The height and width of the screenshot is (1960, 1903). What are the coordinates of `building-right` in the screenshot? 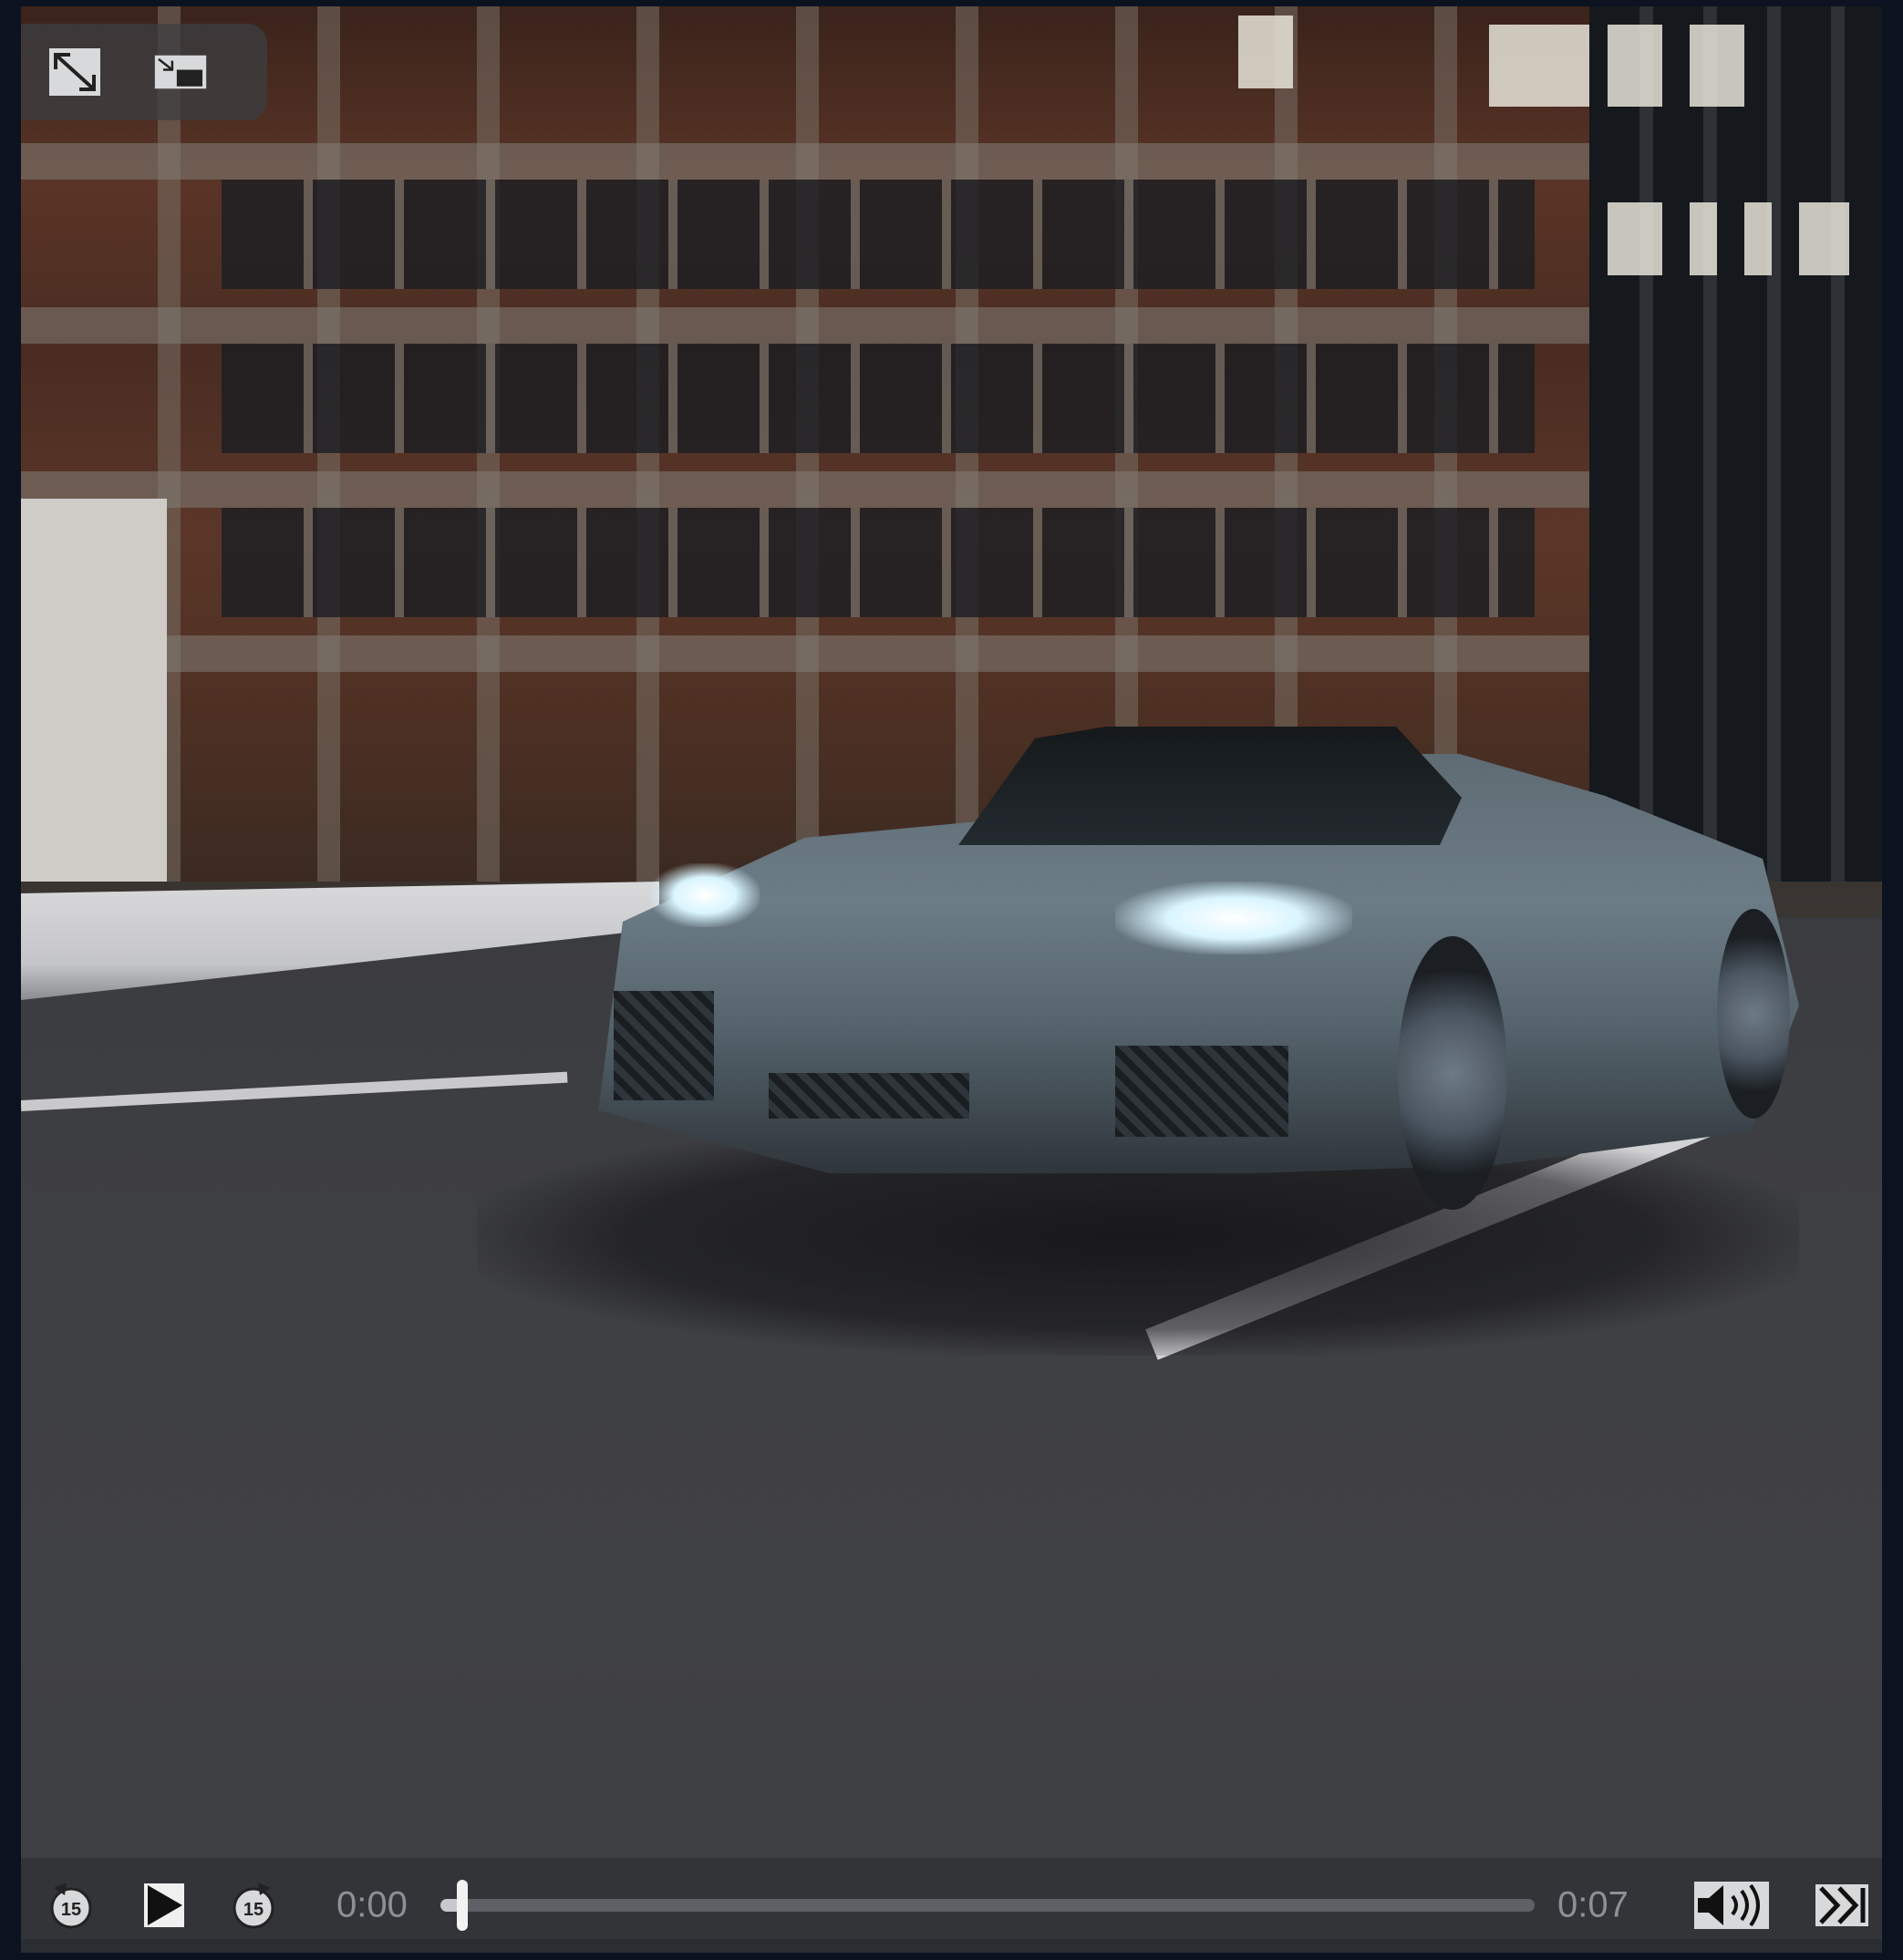 It's located at (1735, 444).